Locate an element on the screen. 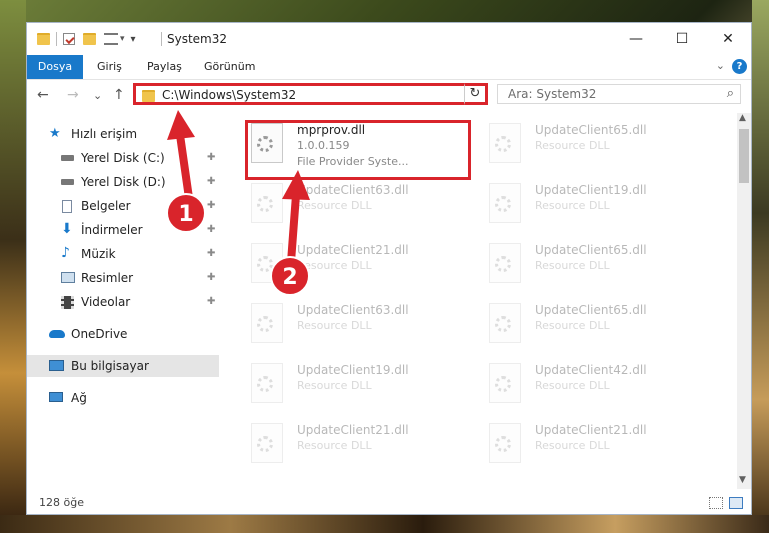 The image size is (769, 533). callout-2: 2 is located at coordinates (290, 276).